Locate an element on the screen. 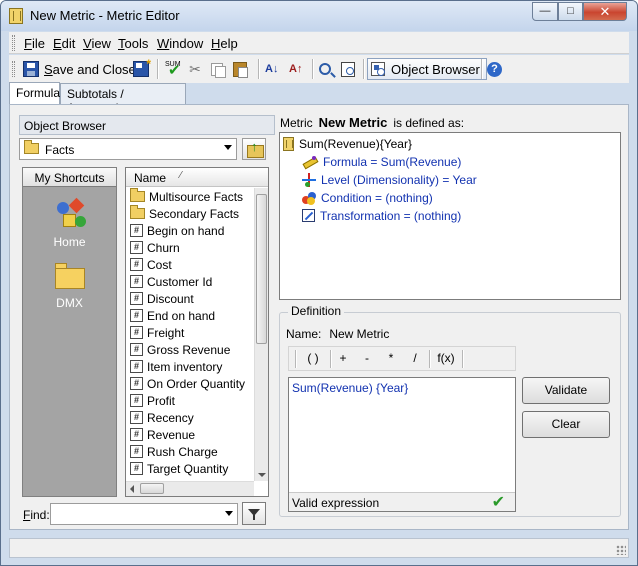 This screenshot has height=566, width=638. list-item-label: Discount is located at coordinates (170, 298).